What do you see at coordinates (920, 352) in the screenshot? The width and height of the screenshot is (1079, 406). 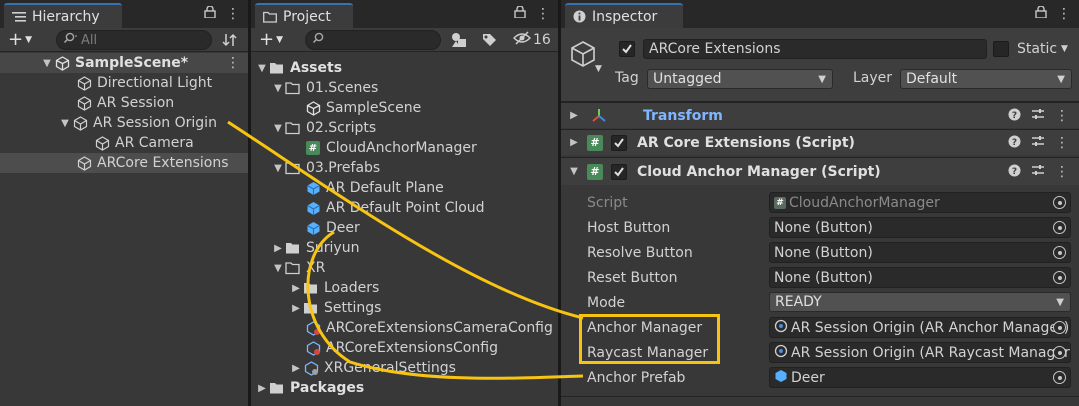 I see `raycast-manager-field: AR Session Origin (AR Raycast Manager)` at bounding box center [920, 352].